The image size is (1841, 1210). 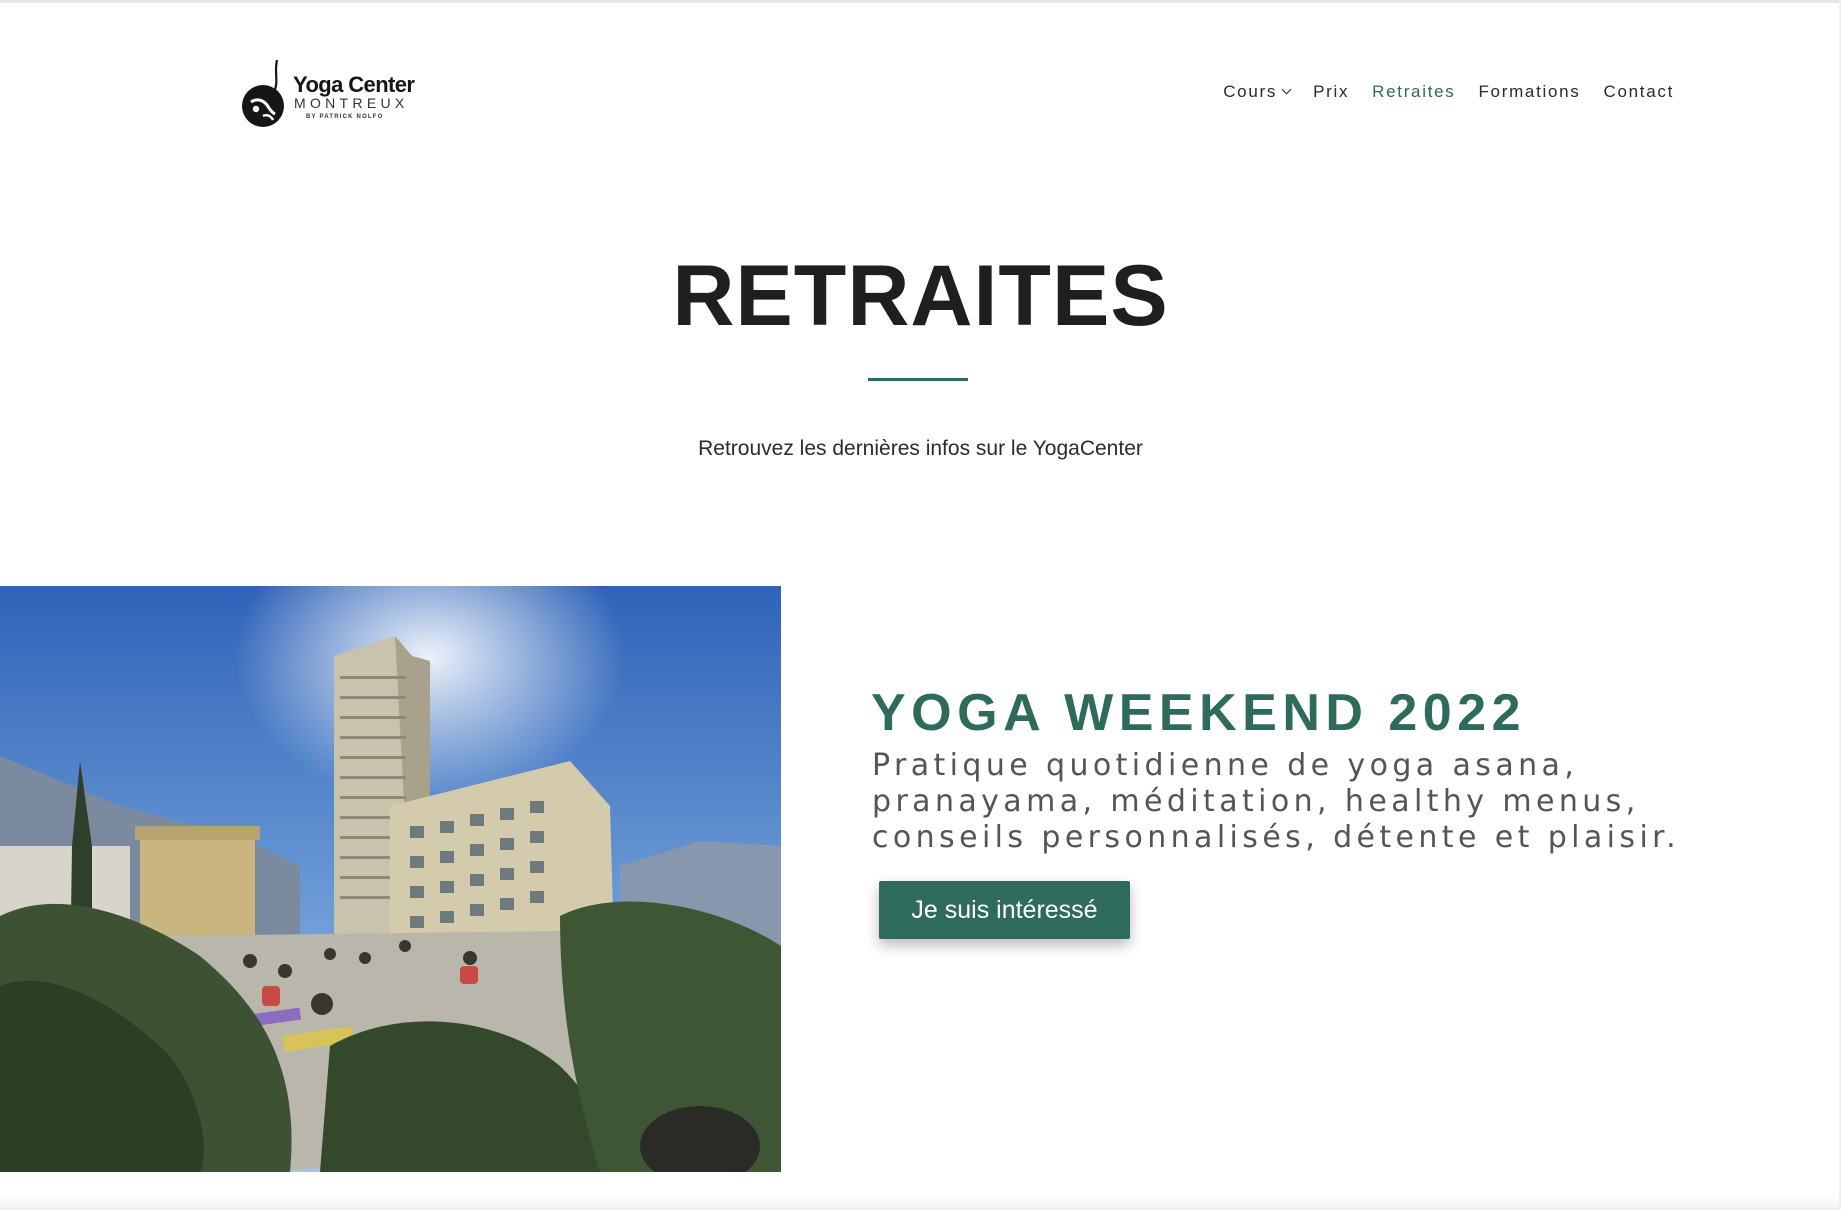 I want to click on logo-byline: BY PATRICK NOLFO, so click(x=345, y=117).